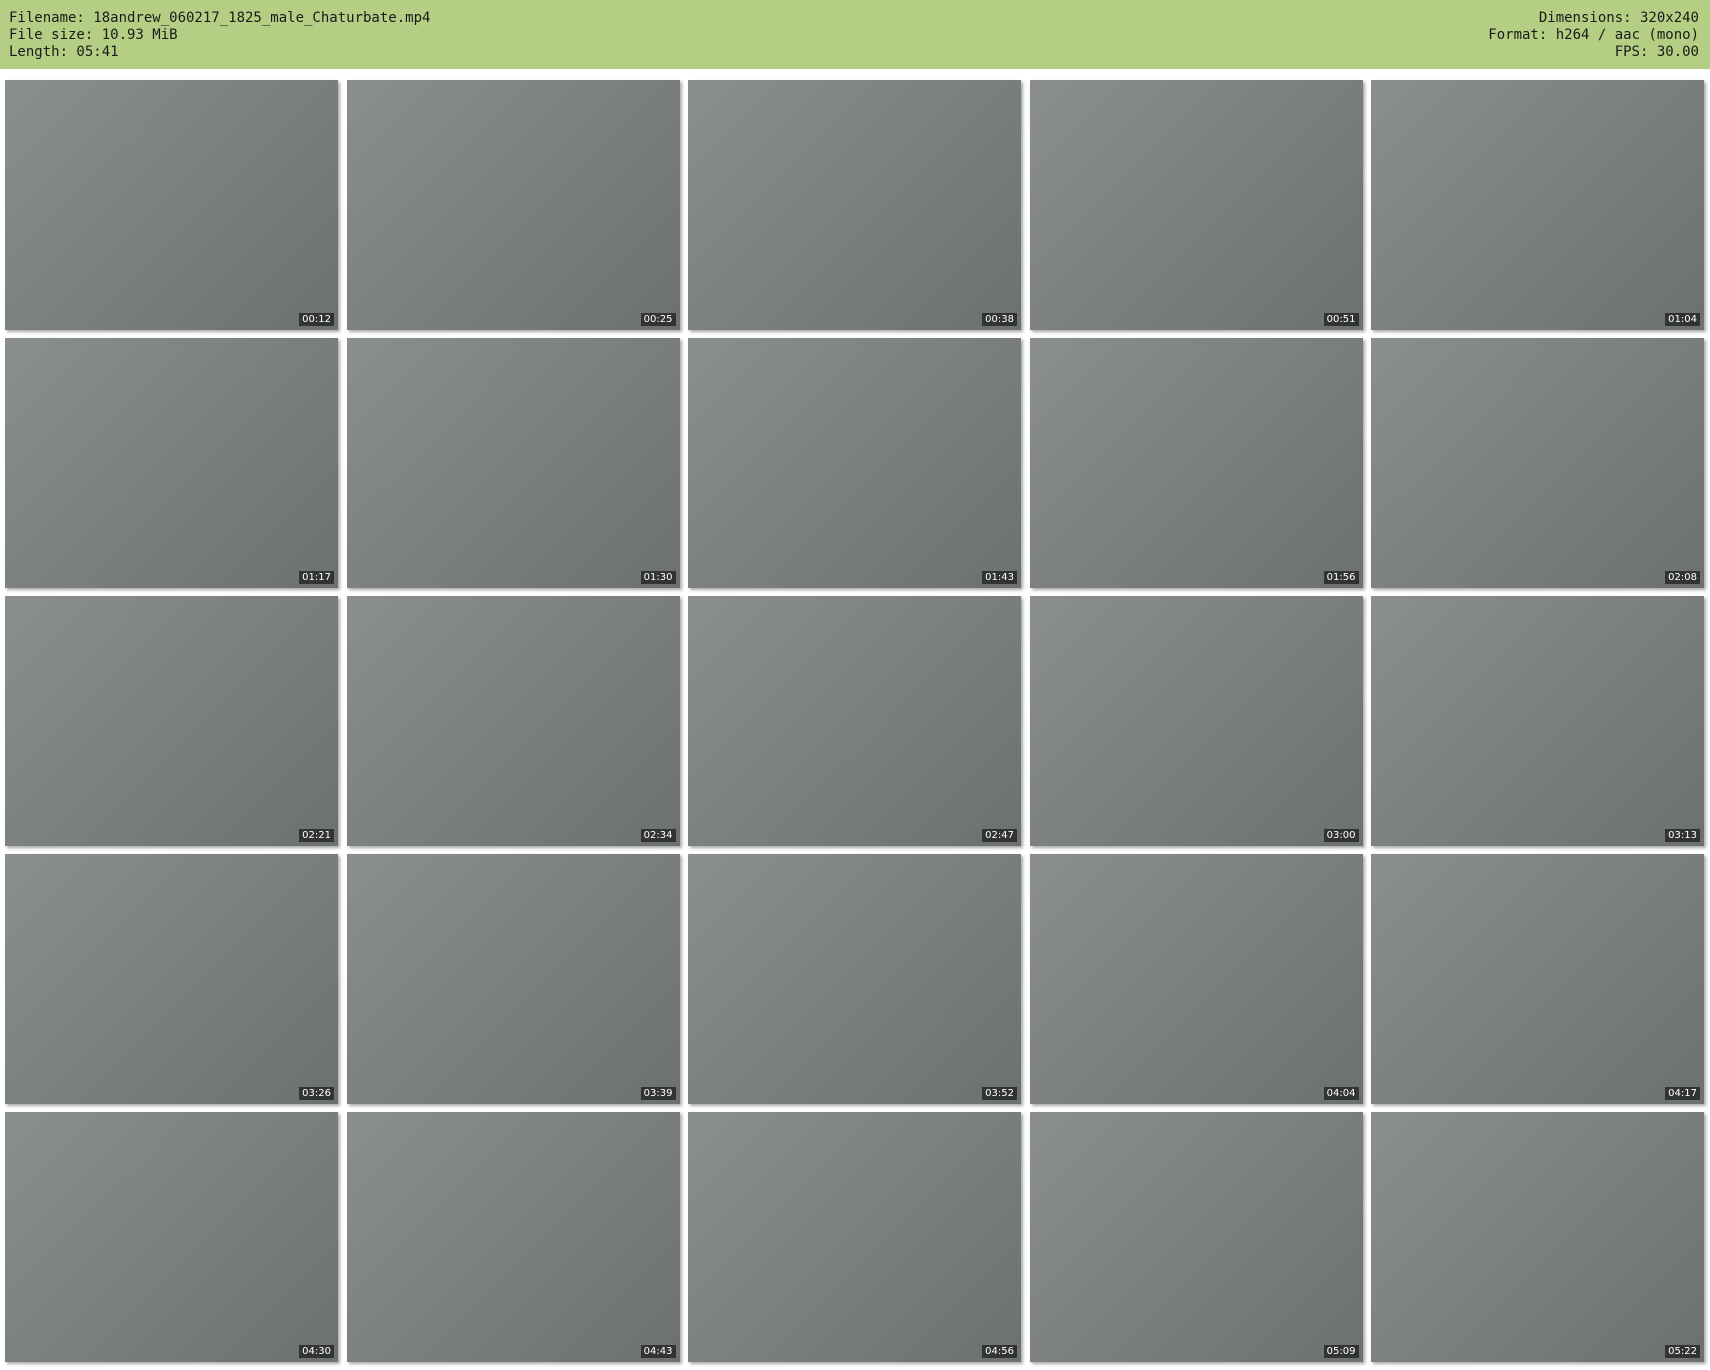  What do you see at coordinates (854, 205) in the screenshot?
I see `video-thumbnail: 00:38` at bounding box center [854, 205].